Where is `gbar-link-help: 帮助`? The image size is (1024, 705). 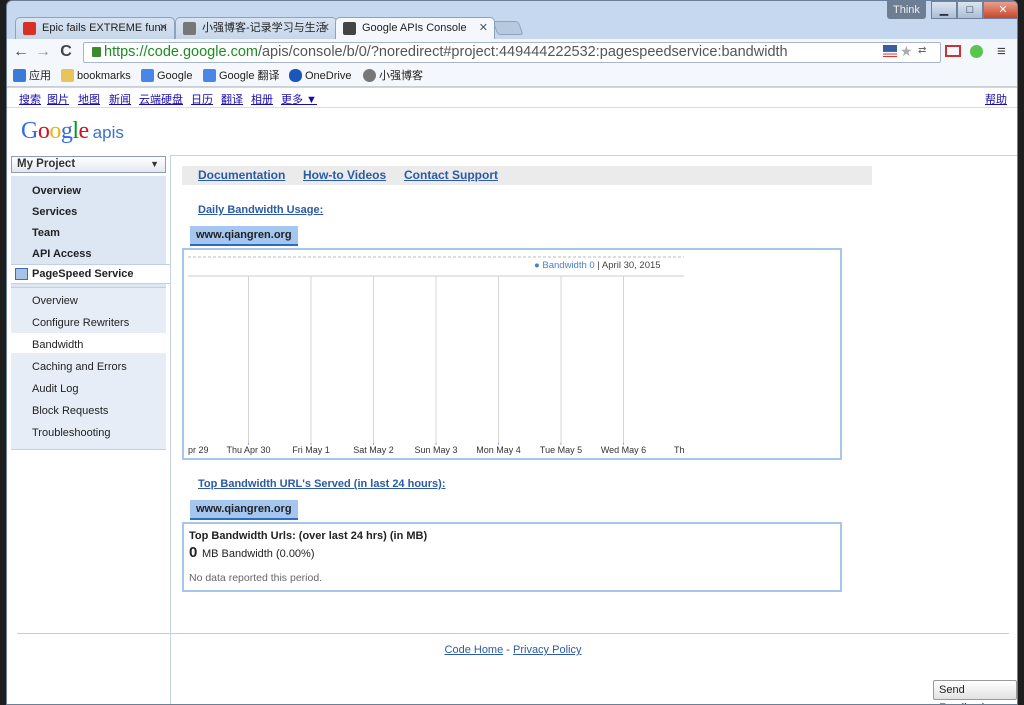
gbar-link-help: 帮助 is located at coordinates (996, 99).